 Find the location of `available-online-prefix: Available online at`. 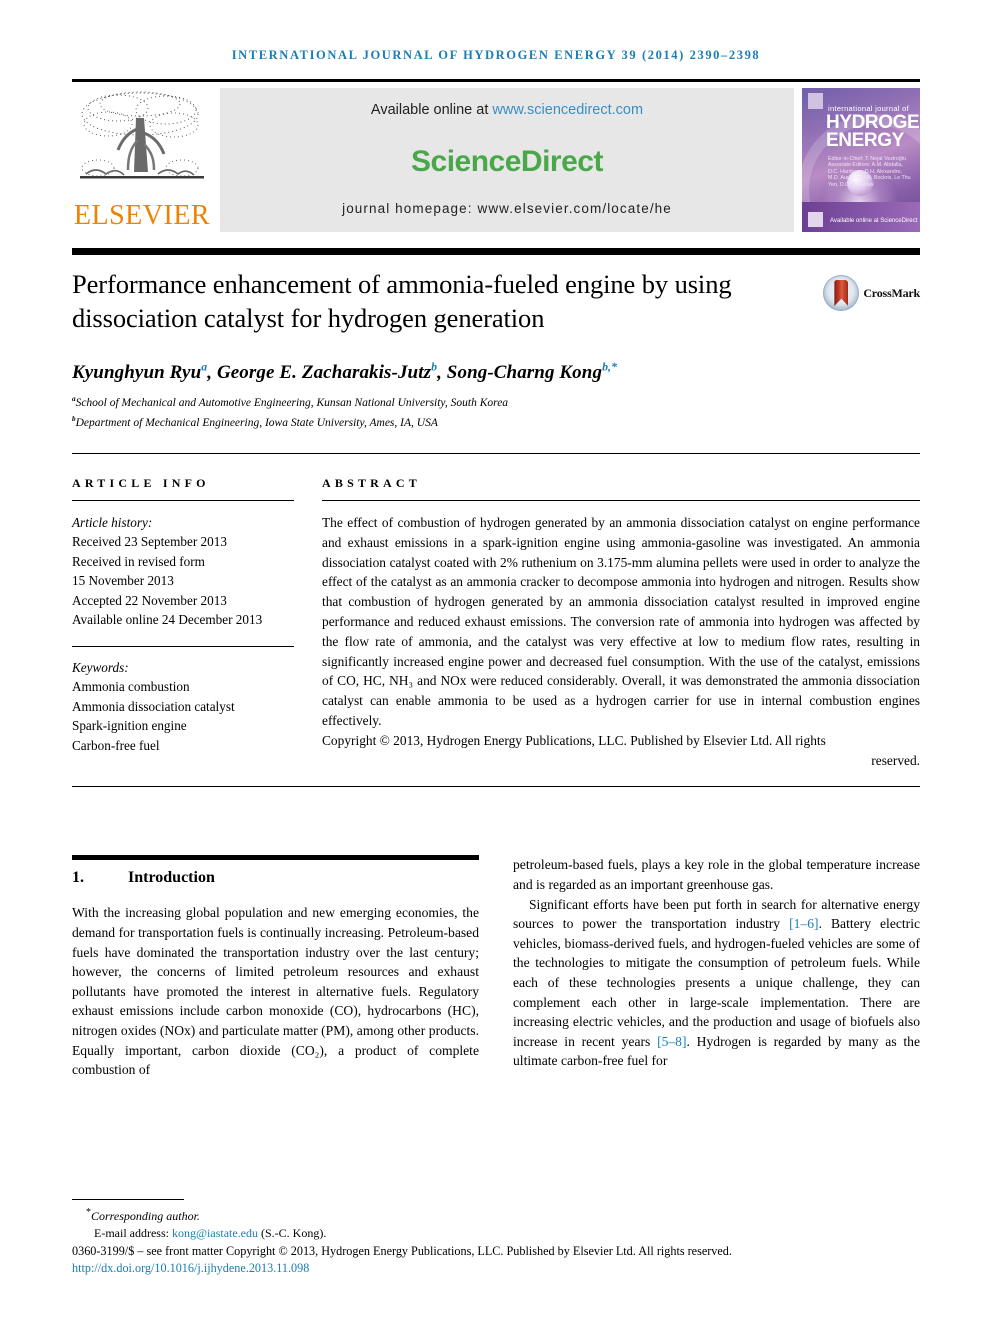

available-online-prefix: Available online at is located at coordinates (431, 110).